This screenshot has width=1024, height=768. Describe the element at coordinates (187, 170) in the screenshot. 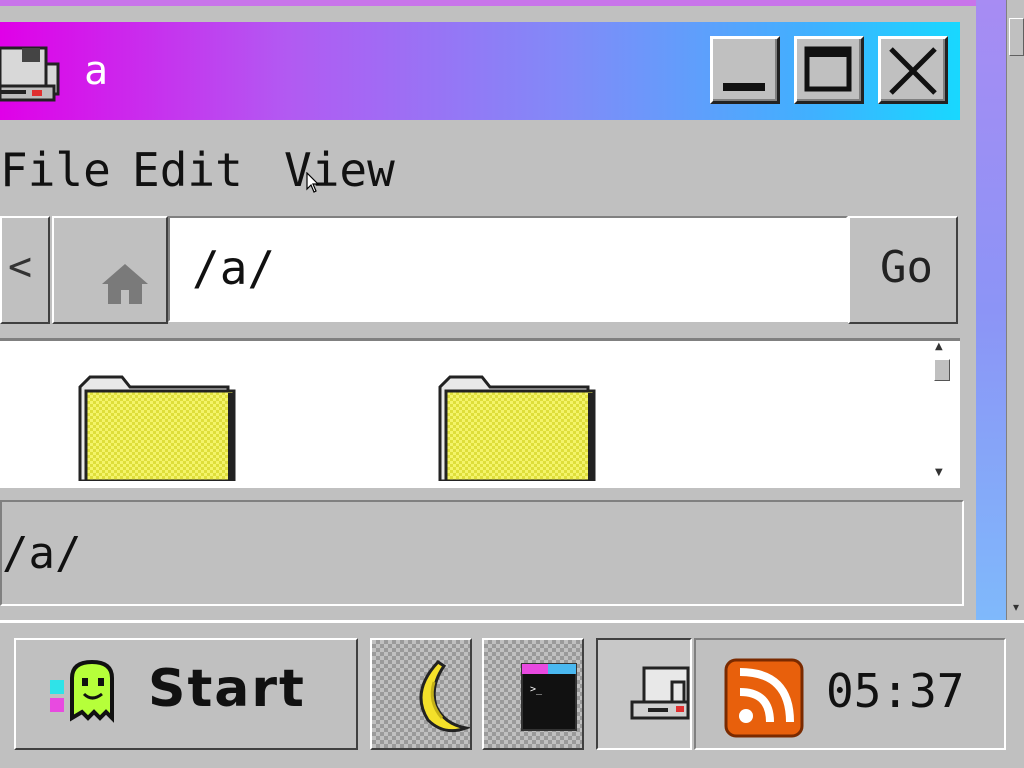

I see `menu-edit: Edit` at that location.